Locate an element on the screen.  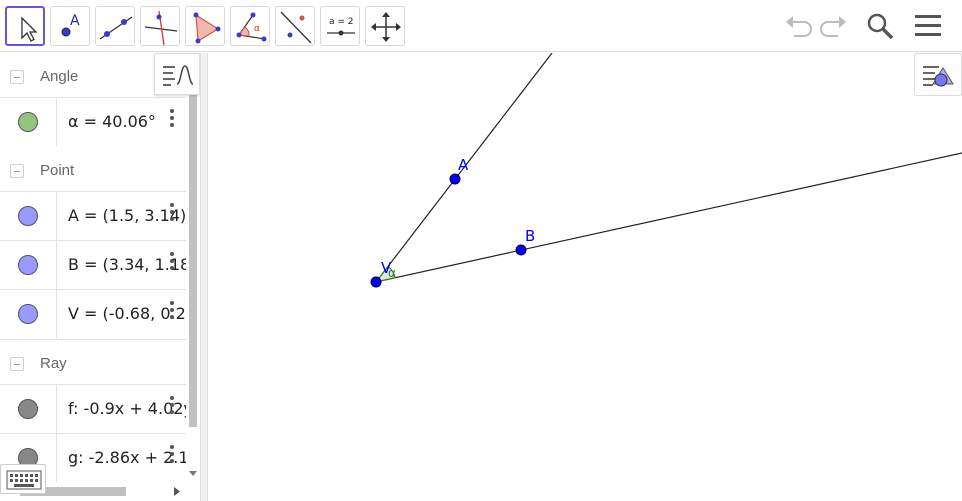
move-graphics-view-tool-button is located at coordinates (385, 26).